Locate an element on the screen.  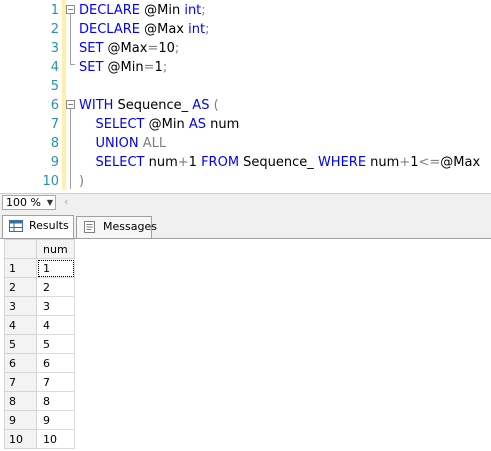
tab-results: Results is located at coordinates (38, 227).